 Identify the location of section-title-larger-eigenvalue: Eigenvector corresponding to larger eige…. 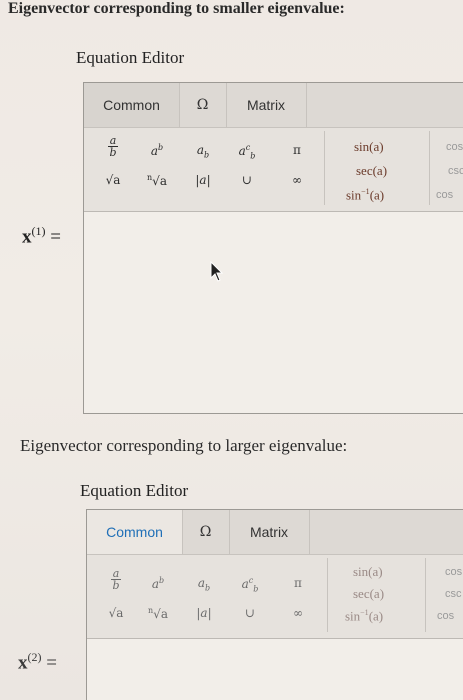
(184, 445).